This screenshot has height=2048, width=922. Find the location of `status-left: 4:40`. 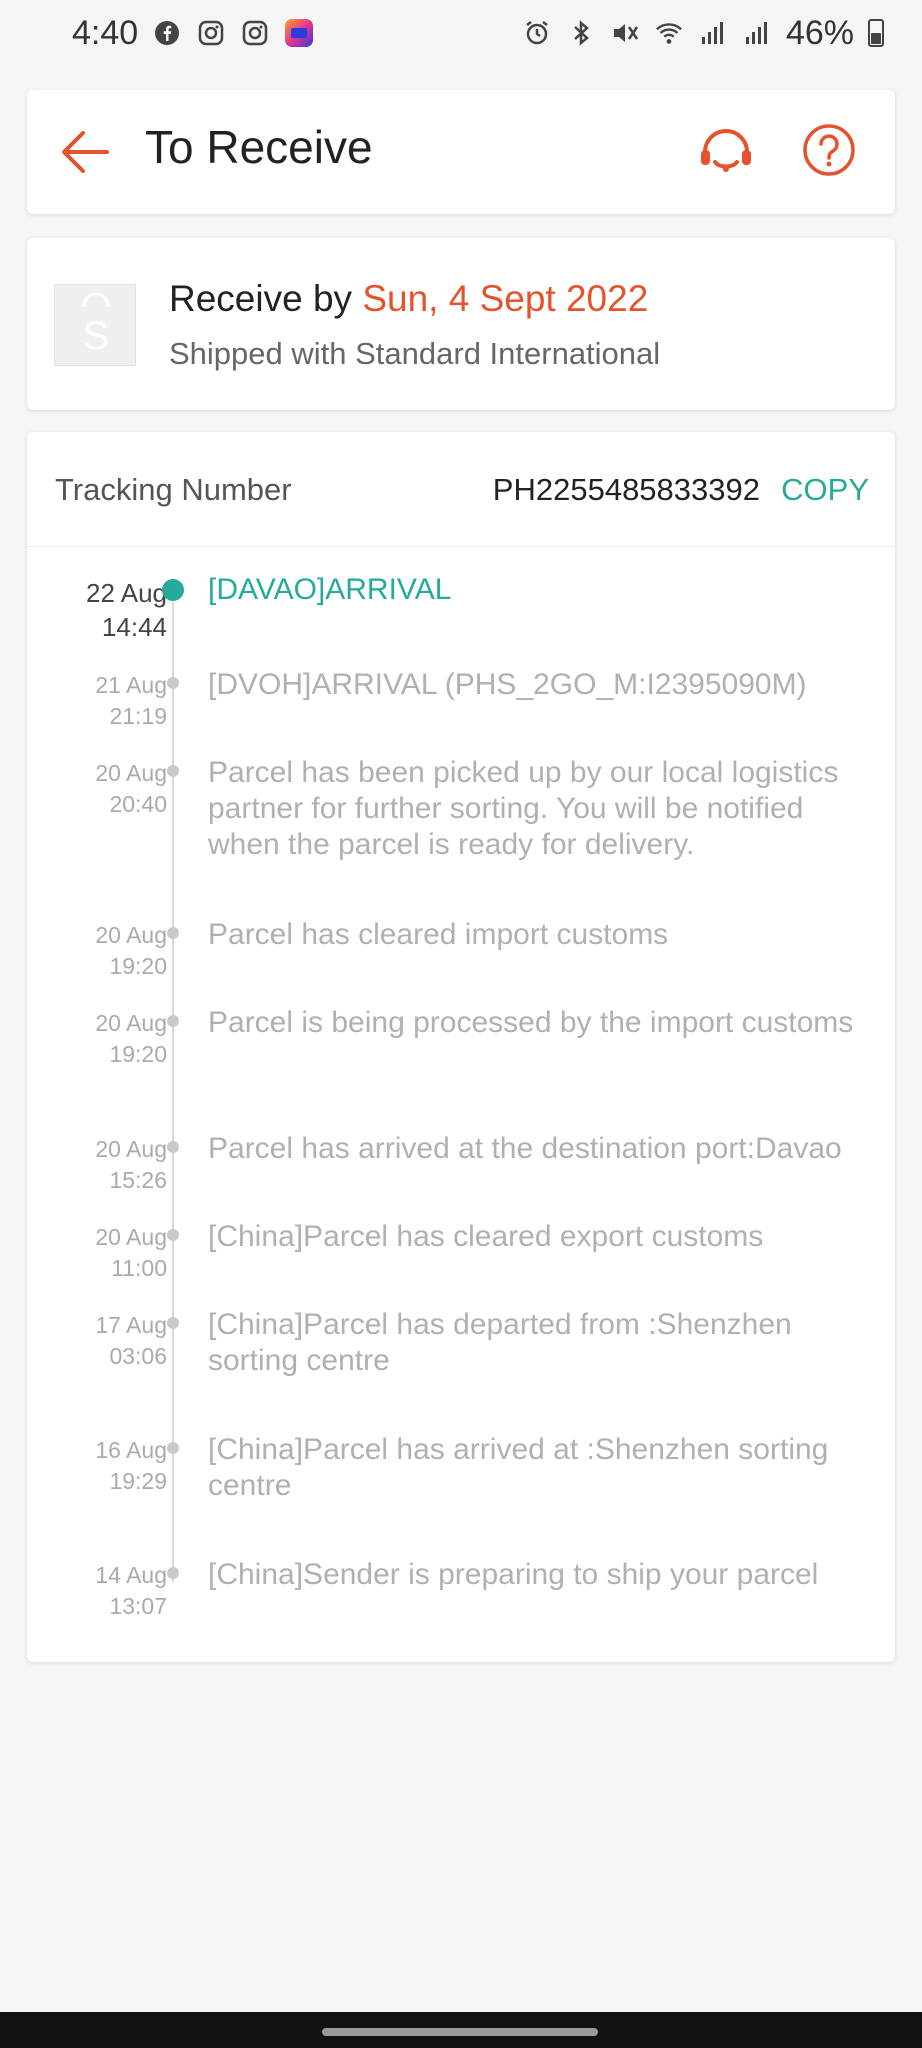

status-left: 4:40 is located at coordinates (193, 33).